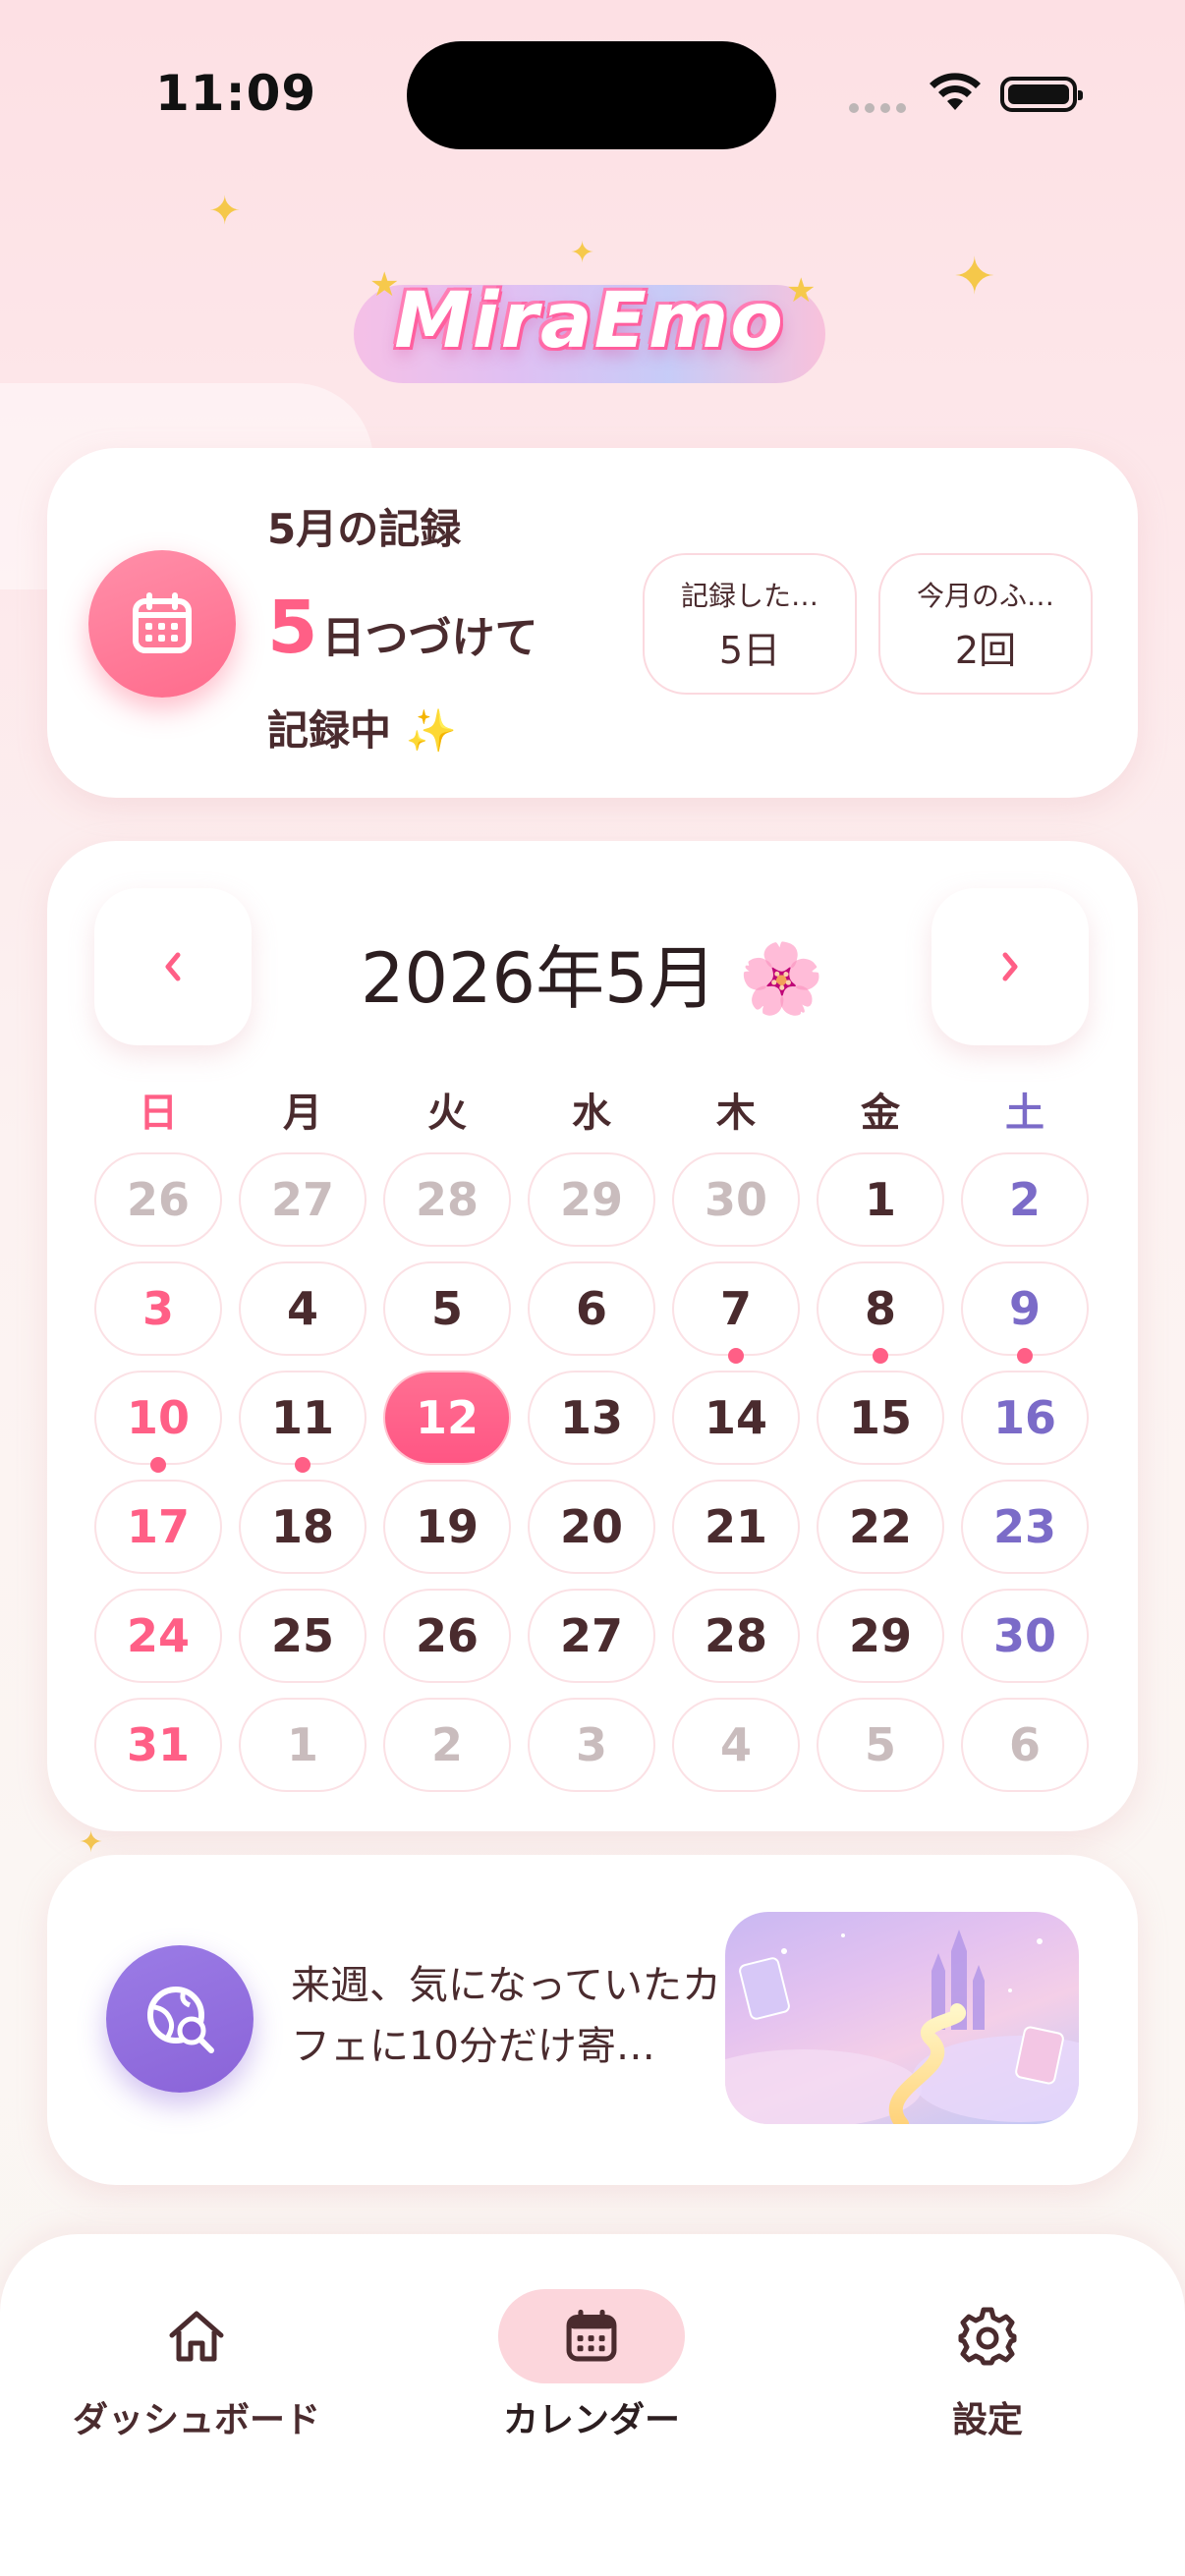  What do you see at coordinates (1025, 1418) in the screenshot?
I see `calendar-day: 16` at bounding box center [1025, 1418].